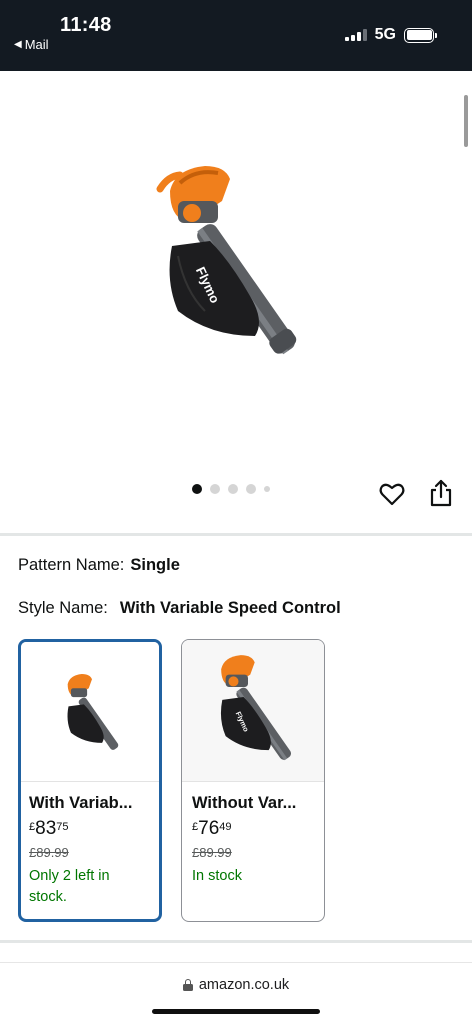  I want to click on pattern-label: Pattern Name:, so click(71, 565).